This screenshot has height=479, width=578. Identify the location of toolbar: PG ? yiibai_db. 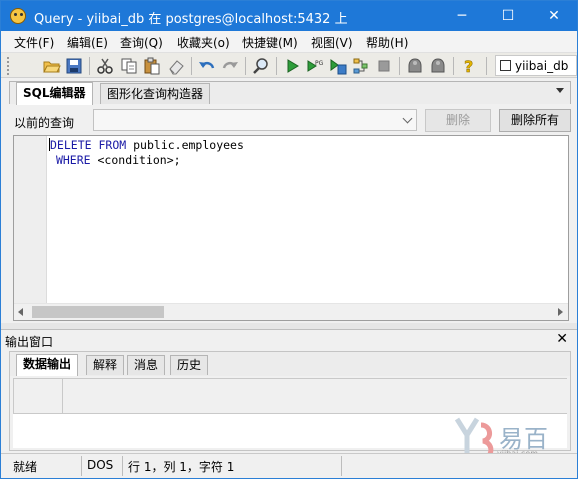
(289, 65).